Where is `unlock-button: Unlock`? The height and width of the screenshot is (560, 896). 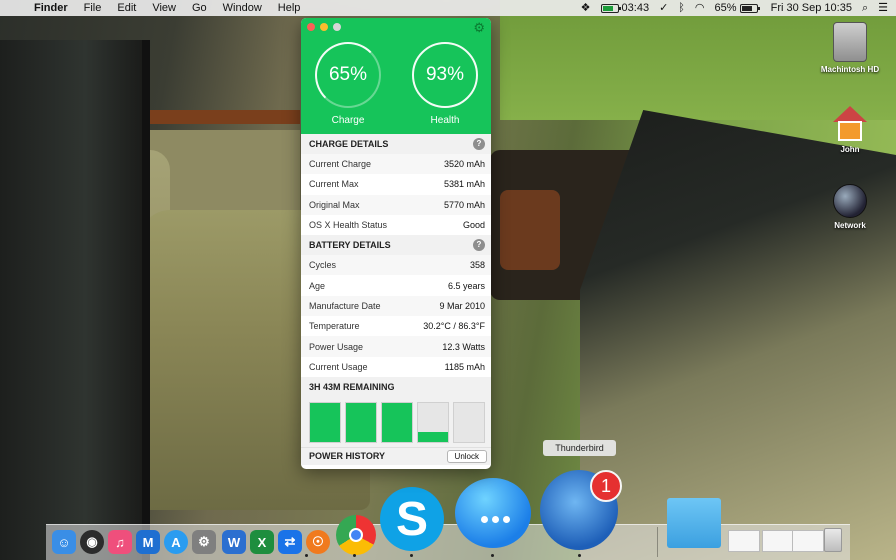 unlock-button: Unlock is located at coordinates (466, 456).